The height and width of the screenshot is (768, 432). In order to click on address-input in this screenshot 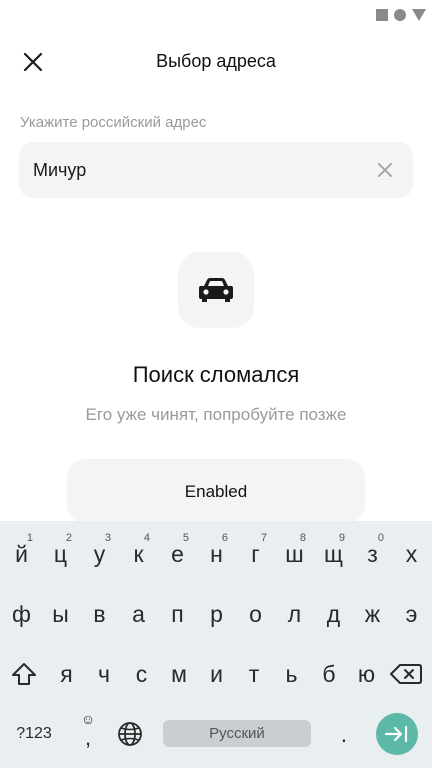, I will do `click(198, 170)`.